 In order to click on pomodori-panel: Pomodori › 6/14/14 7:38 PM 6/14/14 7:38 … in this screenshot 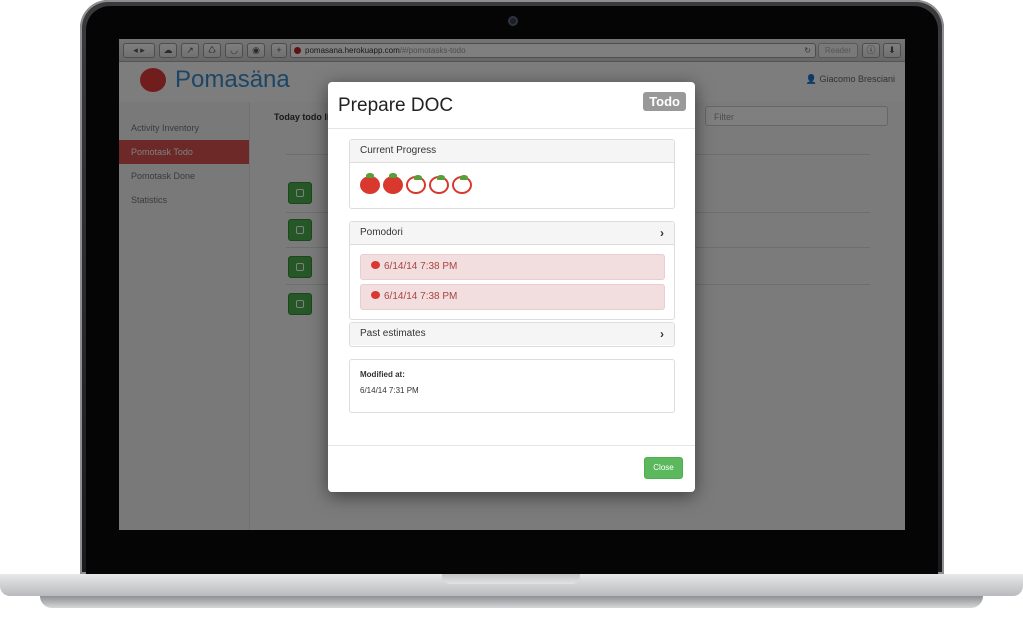, I will do `click(512, 270)`.